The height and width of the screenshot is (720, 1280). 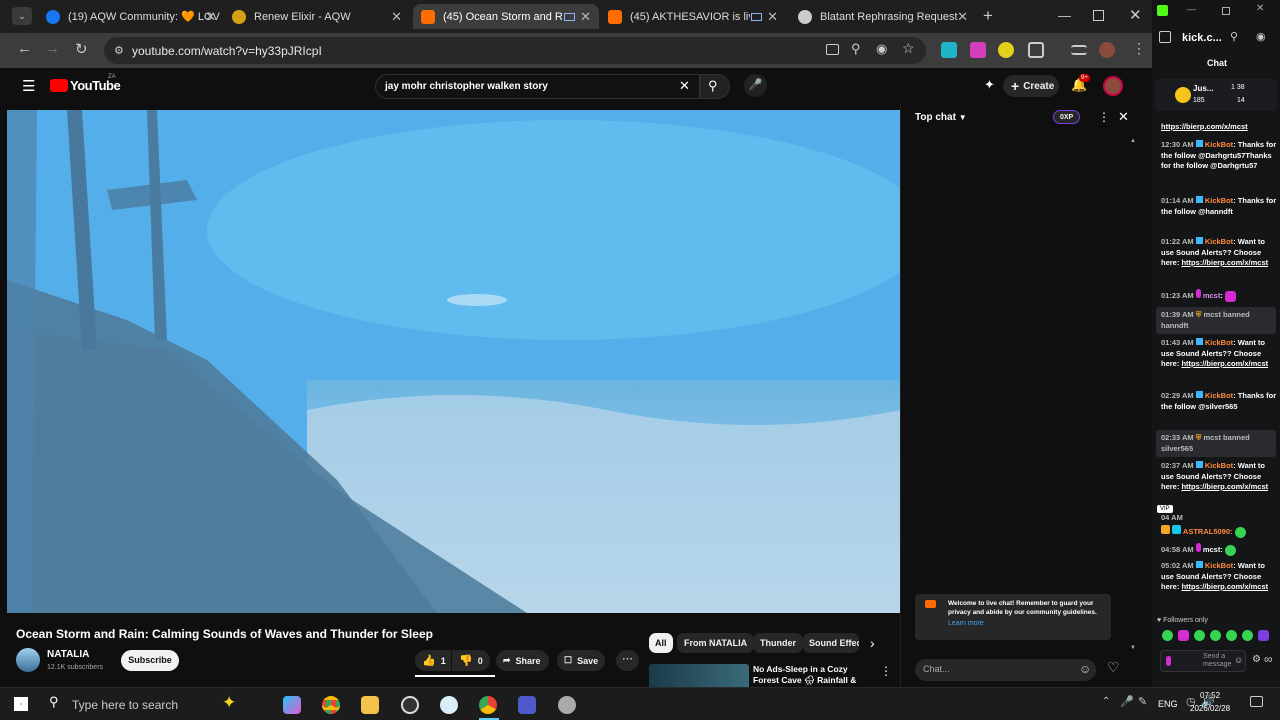 I want to click on teams-icon, so click(x=527, y=705).